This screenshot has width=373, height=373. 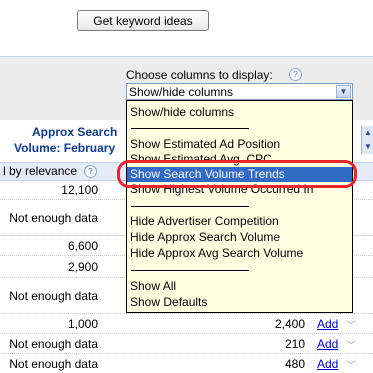 I want to click on table-row: 1,000 2,400 Add ﹀, so click(x=186, y=324).